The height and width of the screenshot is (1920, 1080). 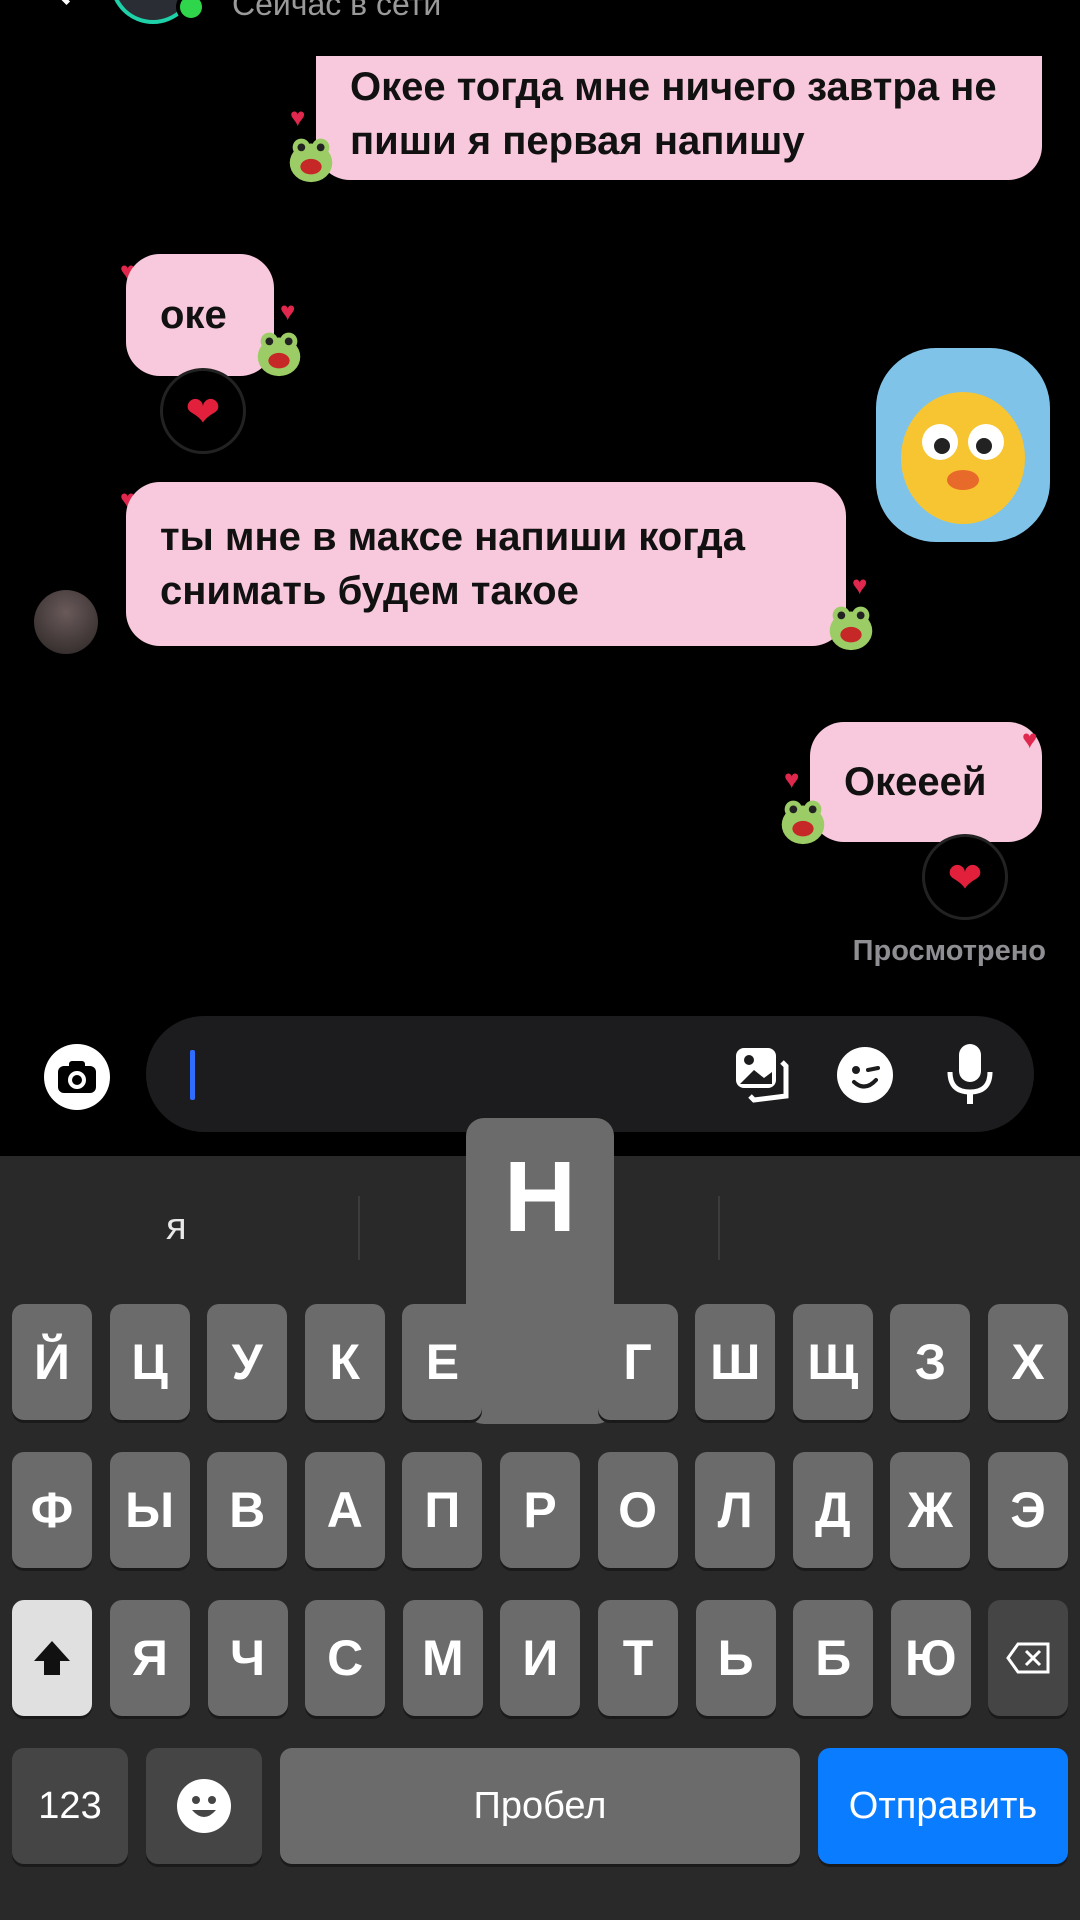 I want to click on key-popup-letter: Н, so click(x=540, y=1197).